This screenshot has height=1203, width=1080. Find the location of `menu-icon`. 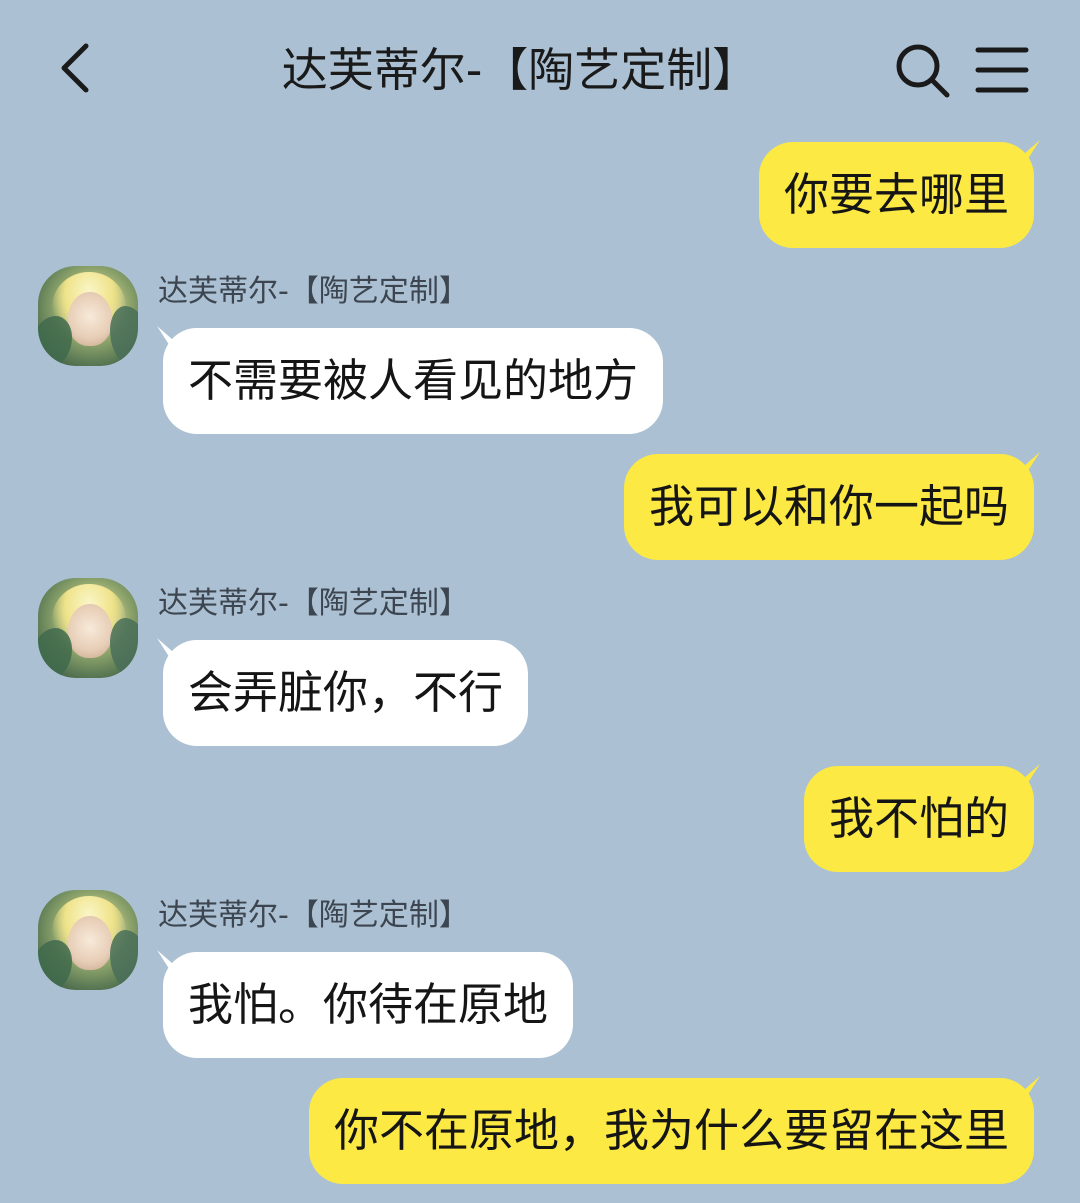

menu-icon is located at coordinates (1002, 70).